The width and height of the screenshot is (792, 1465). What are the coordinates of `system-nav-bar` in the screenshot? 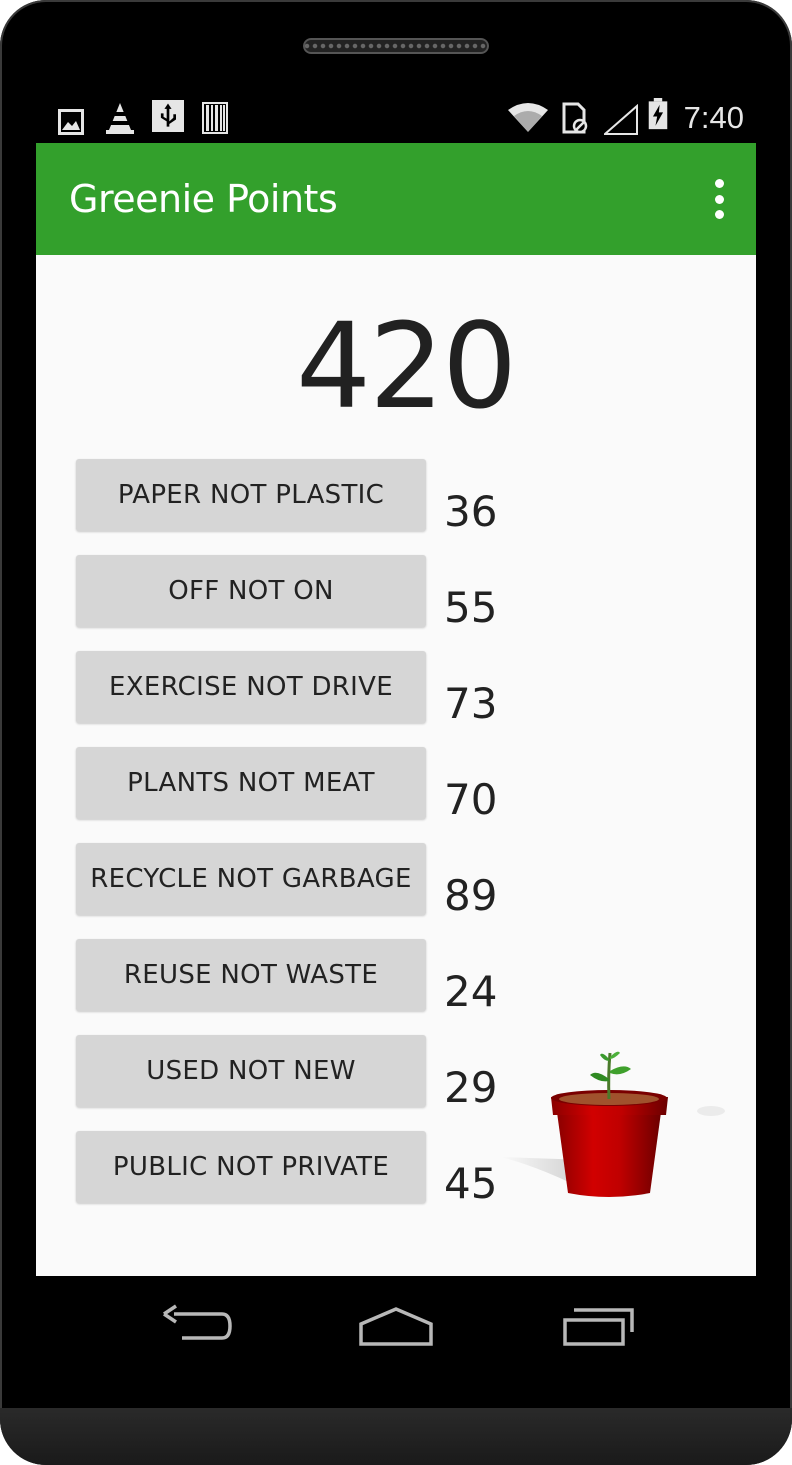 It's located at (396, 1342).